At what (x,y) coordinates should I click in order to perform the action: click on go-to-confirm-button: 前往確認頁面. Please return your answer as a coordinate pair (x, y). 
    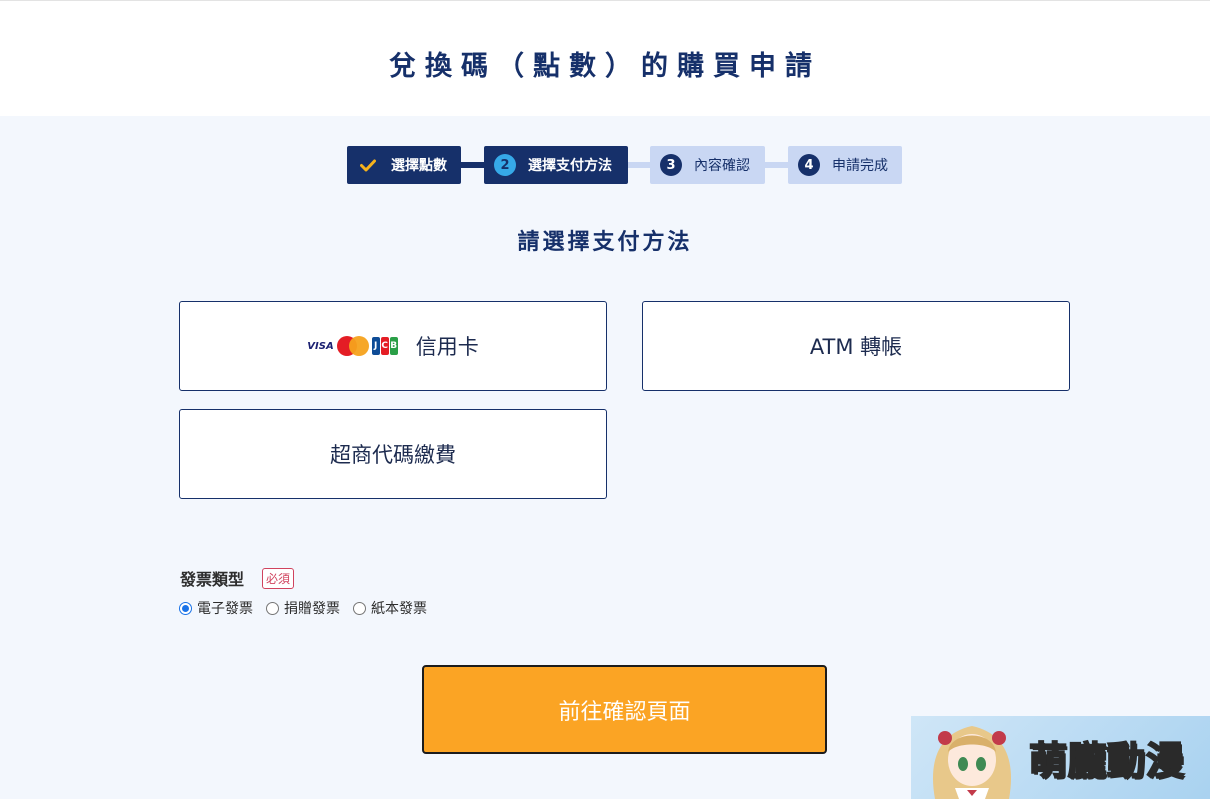
    Looking at the image, I should click on (624, 709).